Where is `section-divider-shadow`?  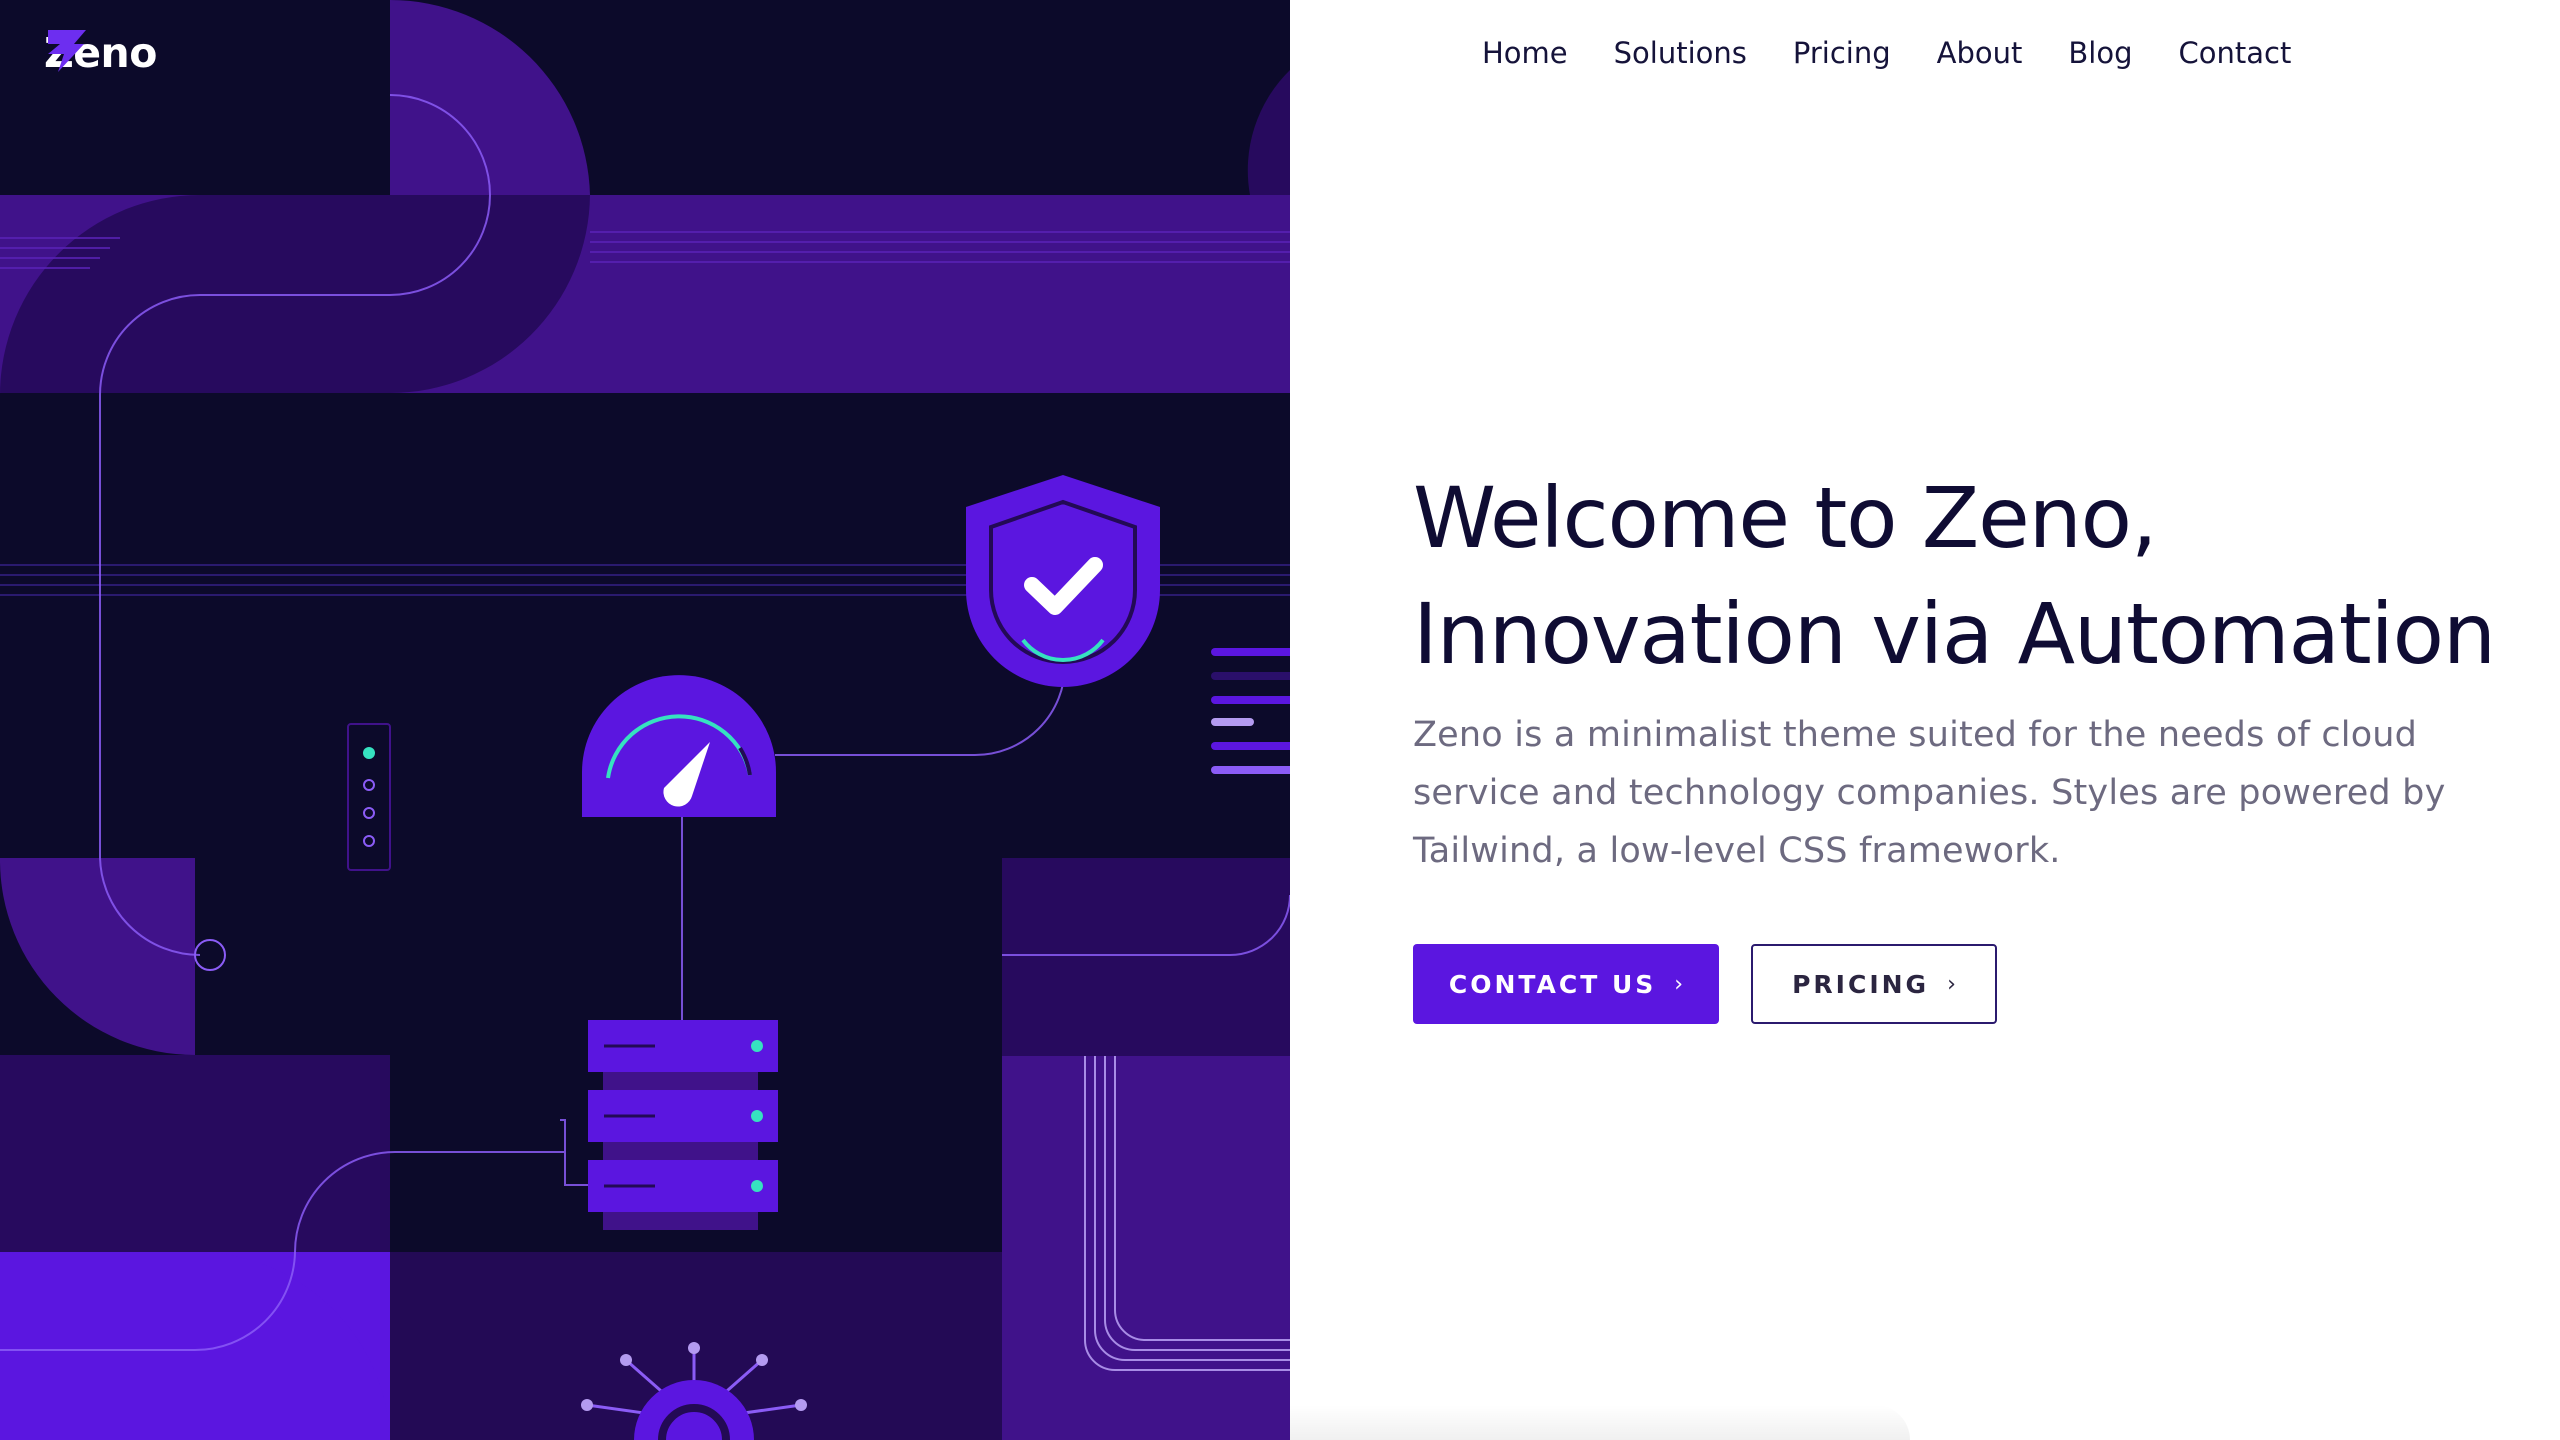 section-divider-shadow is located at coordinates (1600, 1422).